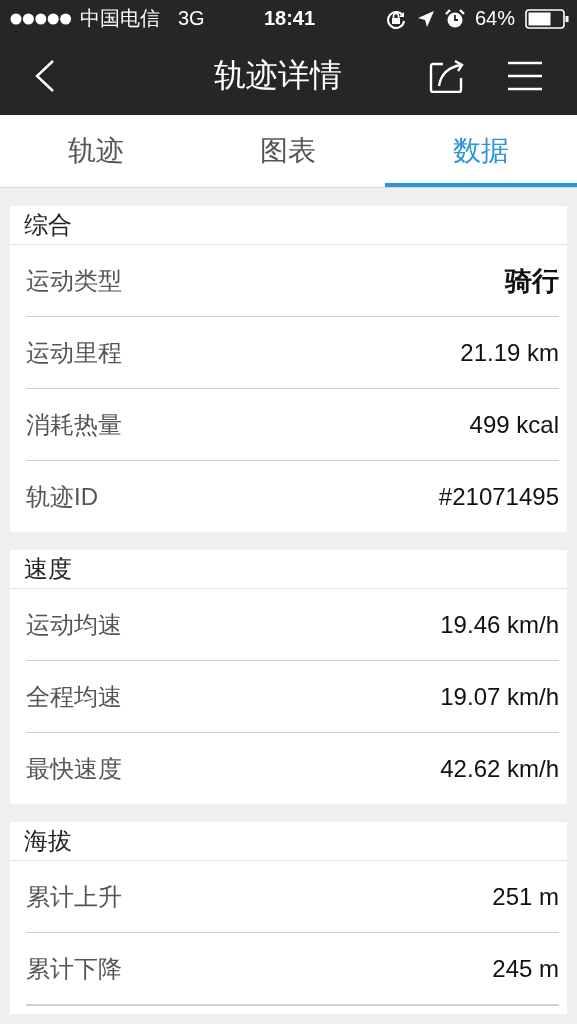 The image size is (577, 1024). I want to click on field-label: 运动类型, so click(74, 280).